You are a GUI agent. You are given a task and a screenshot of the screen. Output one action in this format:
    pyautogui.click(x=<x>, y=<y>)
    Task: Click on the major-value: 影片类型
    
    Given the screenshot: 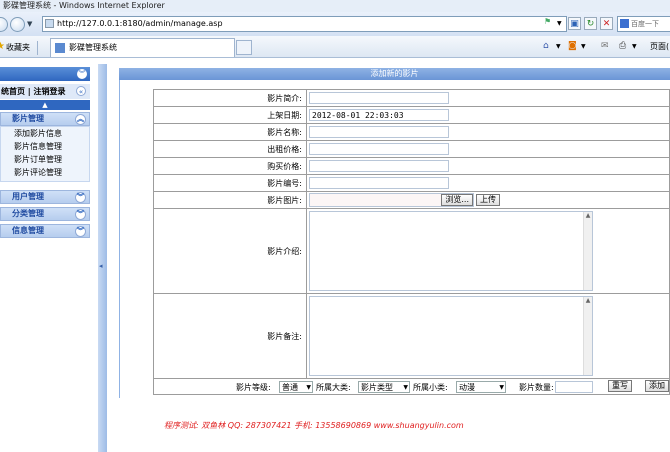 What is the action you would take?
    pyautogui.click(x=377, y=387)
    